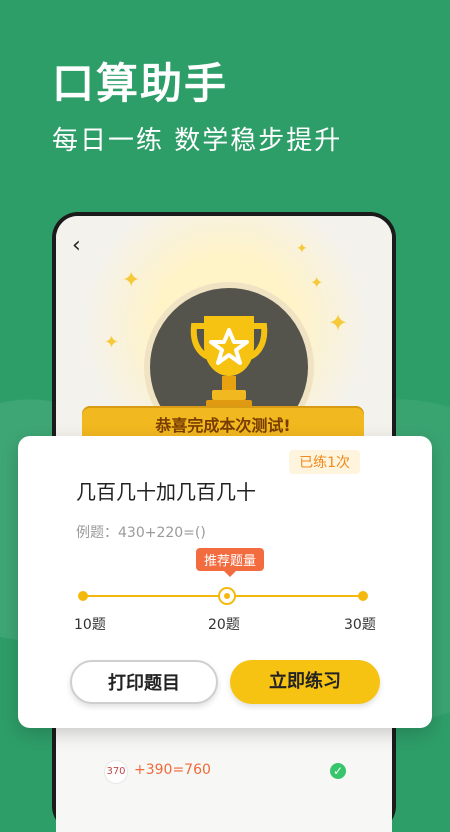 This screenshot has height=832, width=450. What do you see at coordinates (227, 596) in the screenshot?
I see `slider-thumb` at bounding box center [227, 596].